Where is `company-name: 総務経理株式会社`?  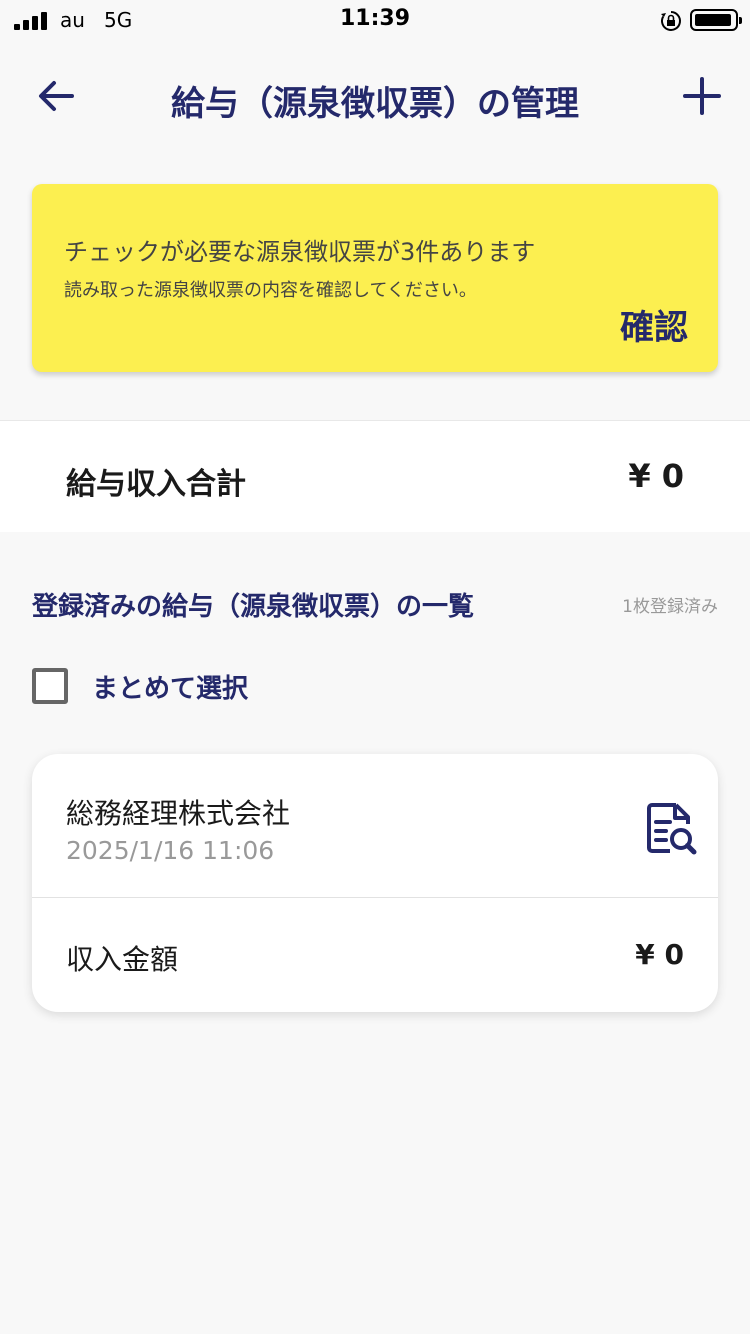 company-name: 総務経理株式会社 is located at coordinates (178, 813).